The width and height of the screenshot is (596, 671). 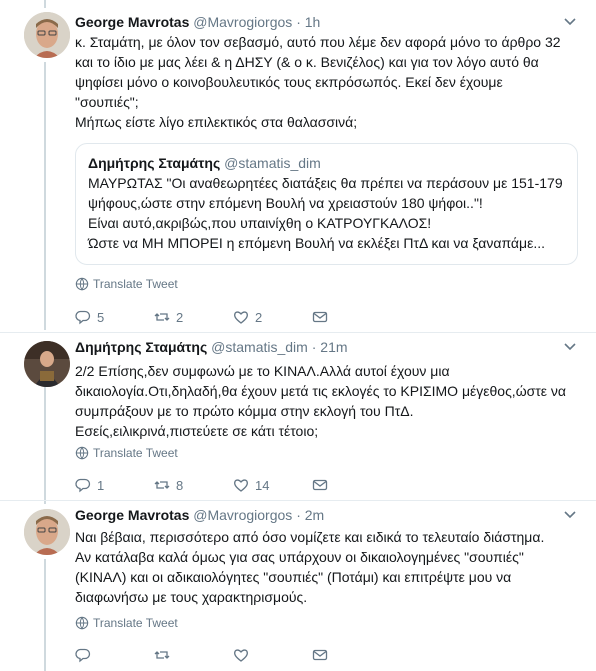 I want to click on author-name: Δημήτρης Σταμάτης, so click(x=141, y=347).